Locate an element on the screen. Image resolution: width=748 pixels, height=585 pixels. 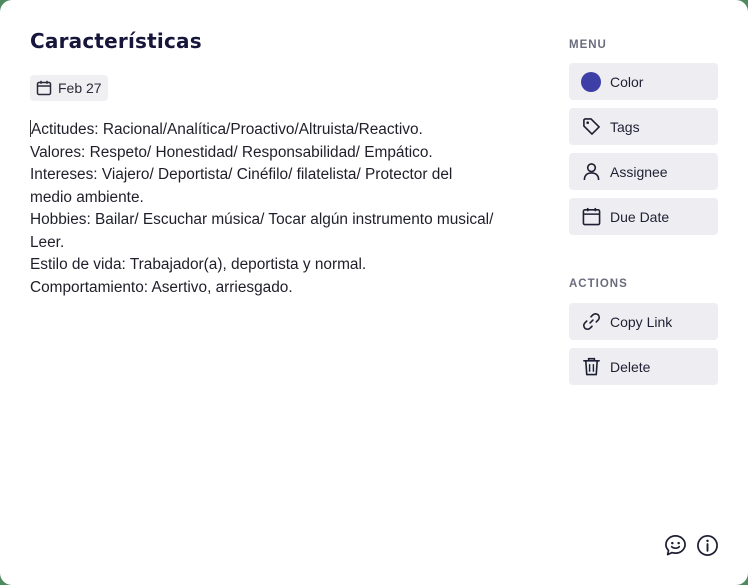
trash-icon is located at coordinates (591, 367).